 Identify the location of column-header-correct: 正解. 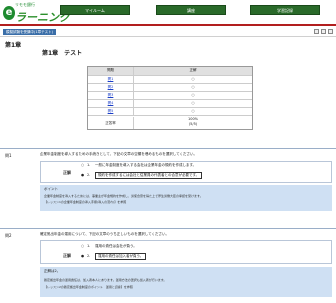
(193, 70).